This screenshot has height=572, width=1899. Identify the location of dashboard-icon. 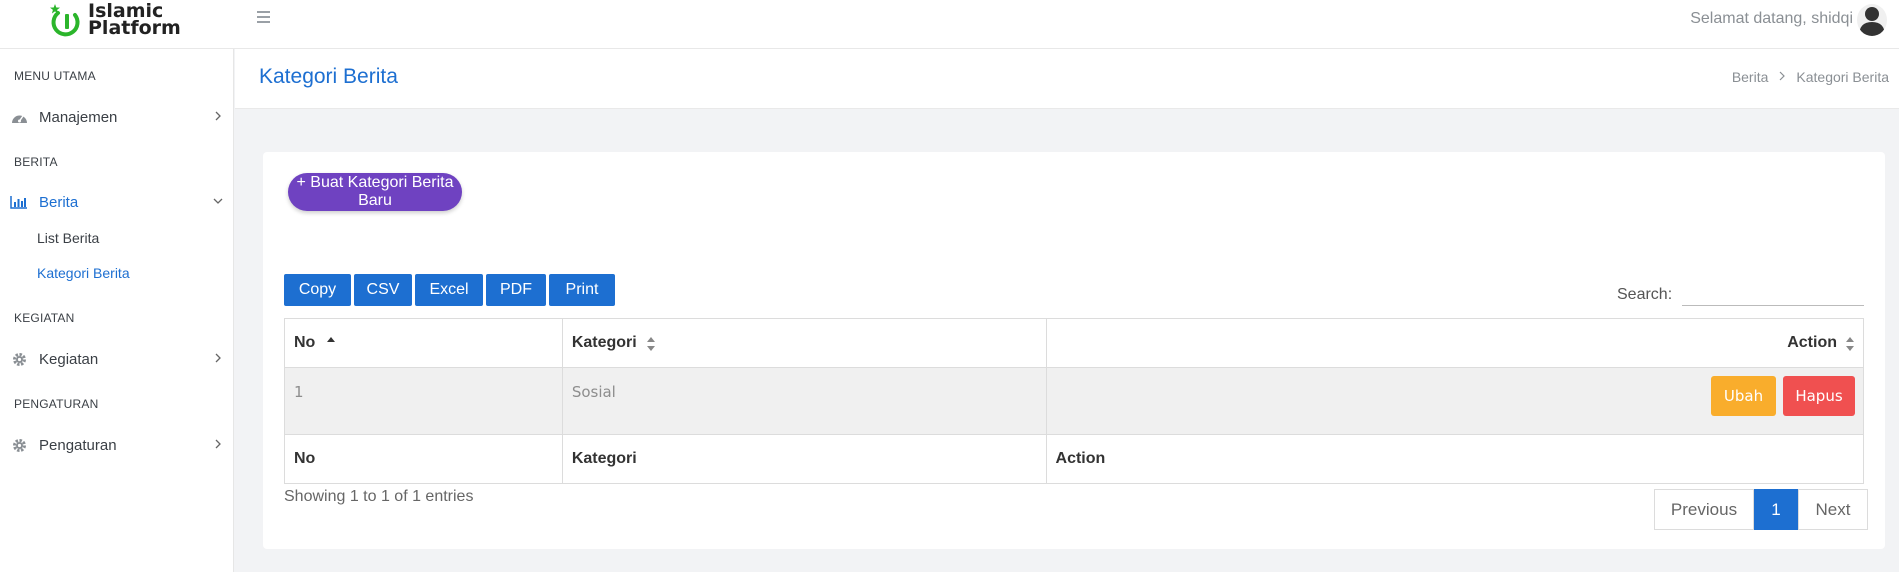
(19, 117).